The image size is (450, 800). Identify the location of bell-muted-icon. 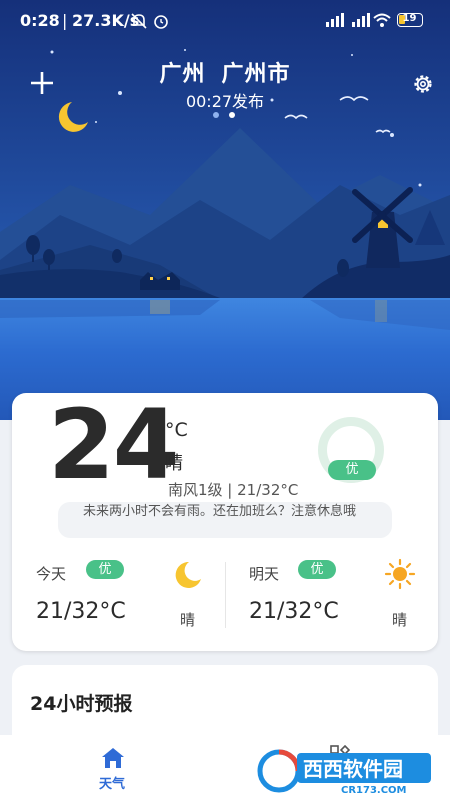
(139, 21).